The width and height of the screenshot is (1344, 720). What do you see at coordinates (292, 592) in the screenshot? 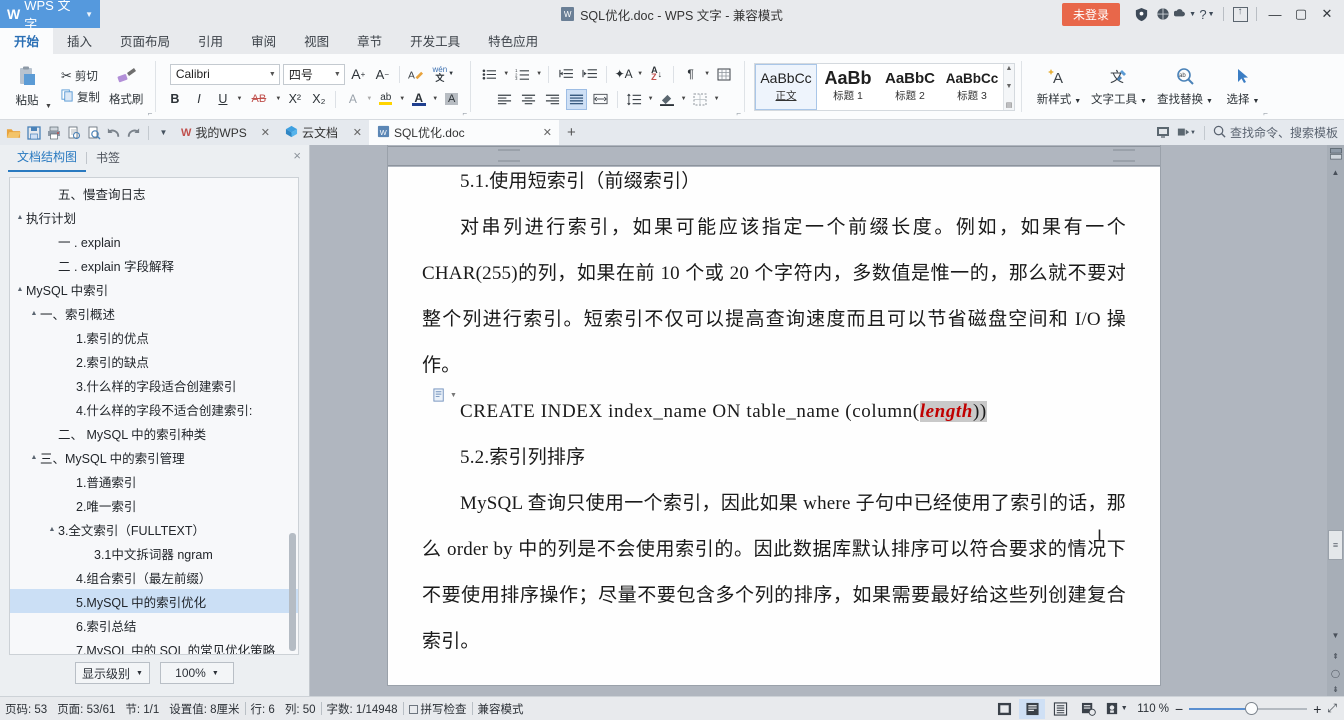
I see `tree-scrollbar-thumb` at bounding box center [292, 592].